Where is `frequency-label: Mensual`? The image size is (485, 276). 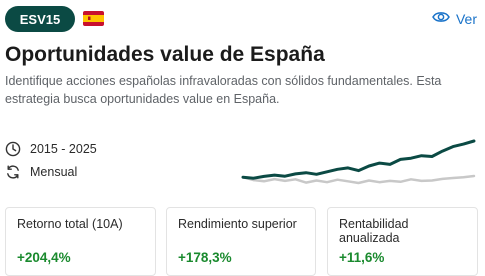
frequency-label: Mensual is located at coordinates (54, 172).